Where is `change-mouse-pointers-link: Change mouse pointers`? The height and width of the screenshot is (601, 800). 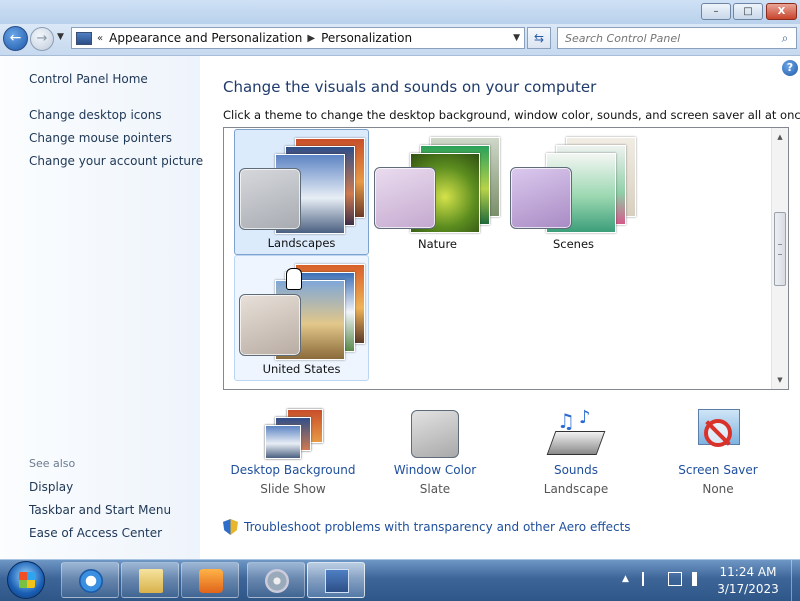 change-mouse-pointers-link: Change mouse pointers is located at coordinates (100, 138).